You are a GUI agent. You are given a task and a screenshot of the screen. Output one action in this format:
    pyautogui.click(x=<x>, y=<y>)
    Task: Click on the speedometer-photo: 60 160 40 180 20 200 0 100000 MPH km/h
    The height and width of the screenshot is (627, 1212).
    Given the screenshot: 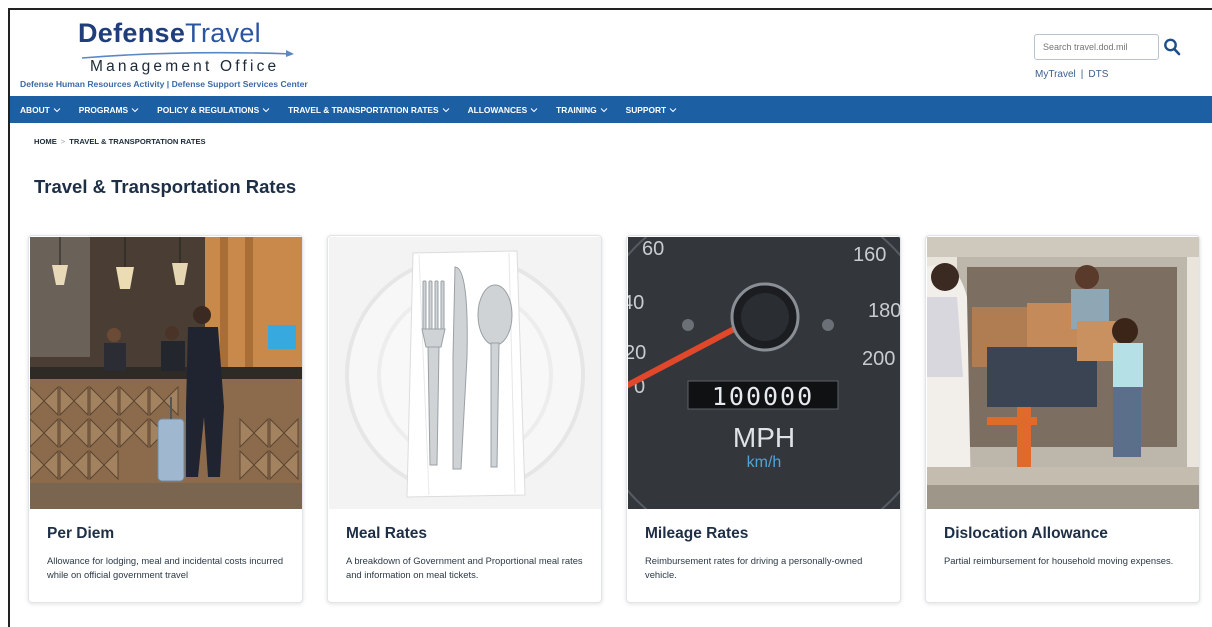 What is the action you would take?
    pyautogui.click(x=764, y=373)
    